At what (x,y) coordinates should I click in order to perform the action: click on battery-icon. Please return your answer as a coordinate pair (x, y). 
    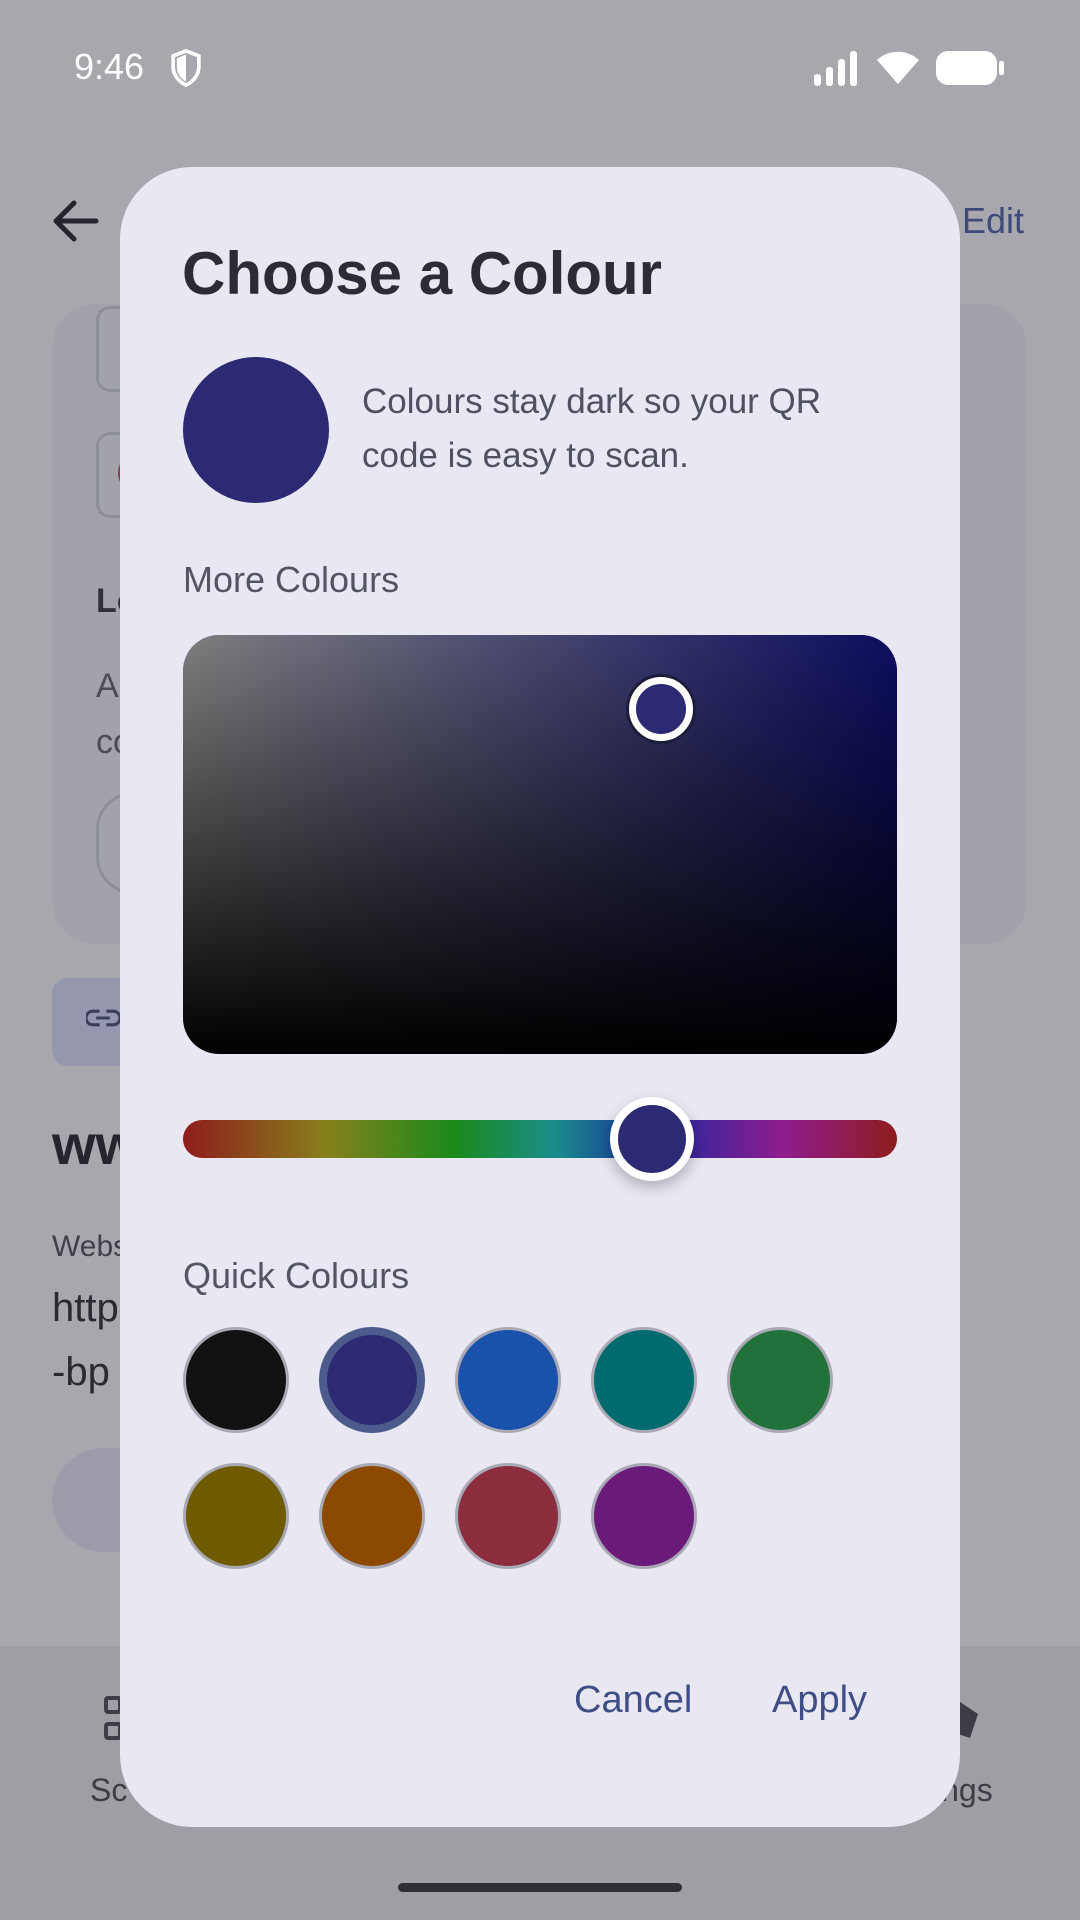
    Looking at the image, I should click on (970, 68).